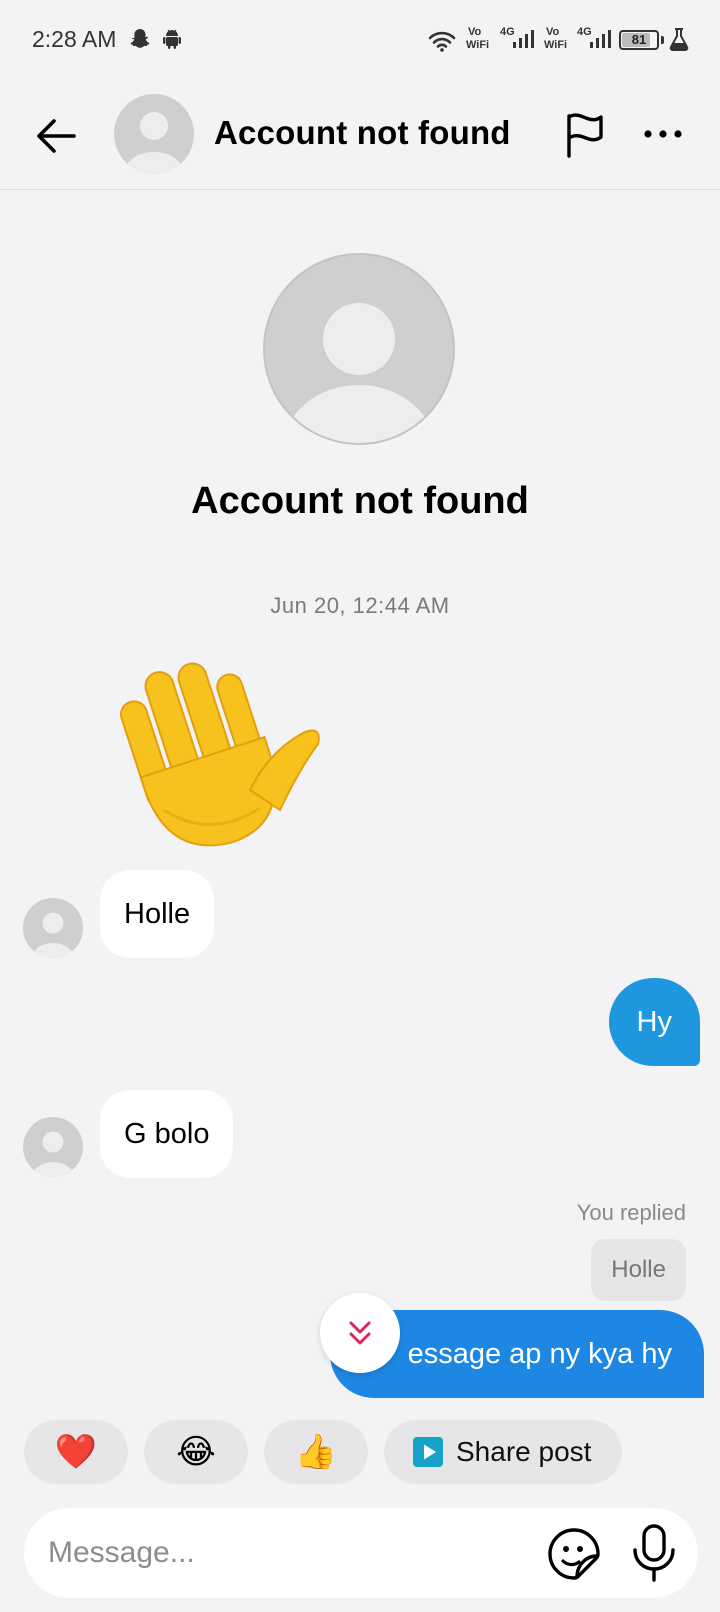 This screenshot has height=1612, width=720. Describe the element at coordinates (524, 1451) in the screenshot. I see `share-post-label: Share post` at that location.